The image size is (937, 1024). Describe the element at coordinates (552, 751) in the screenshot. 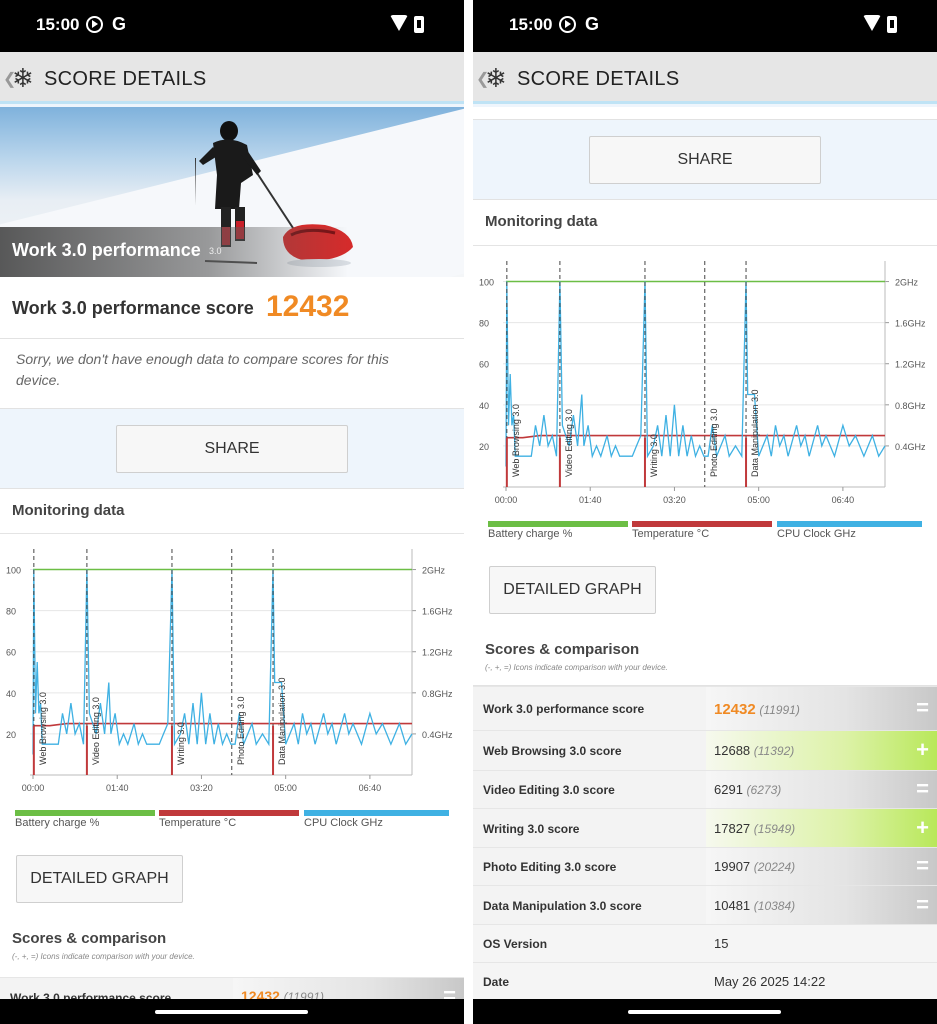

I see `score-row-label: Web Browsing 3.0 score` at that location.